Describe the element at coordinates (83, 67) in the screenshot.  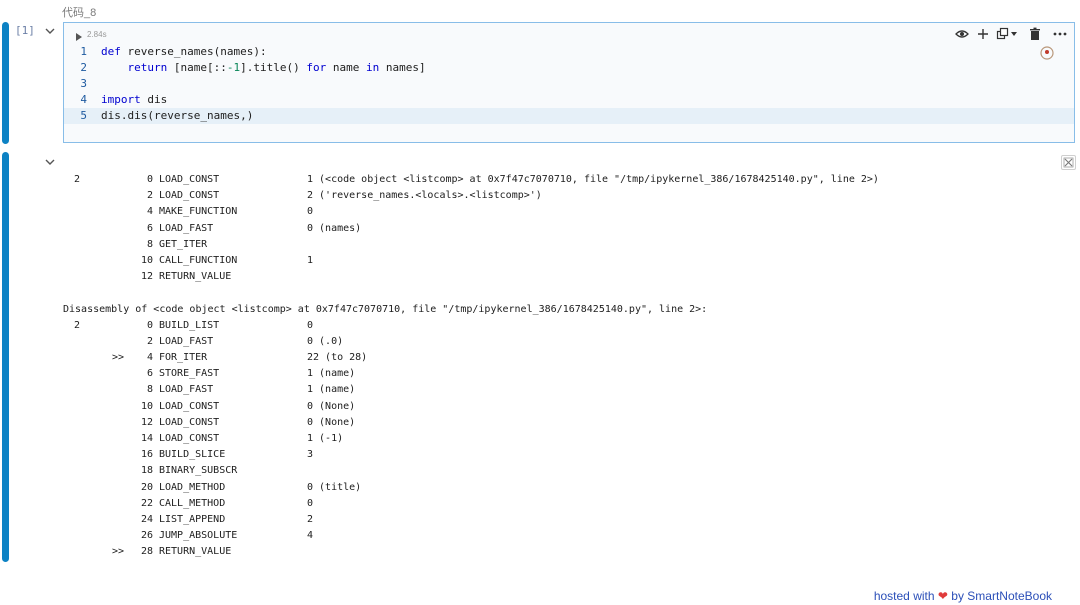
I see `line-number: 2` at that location.